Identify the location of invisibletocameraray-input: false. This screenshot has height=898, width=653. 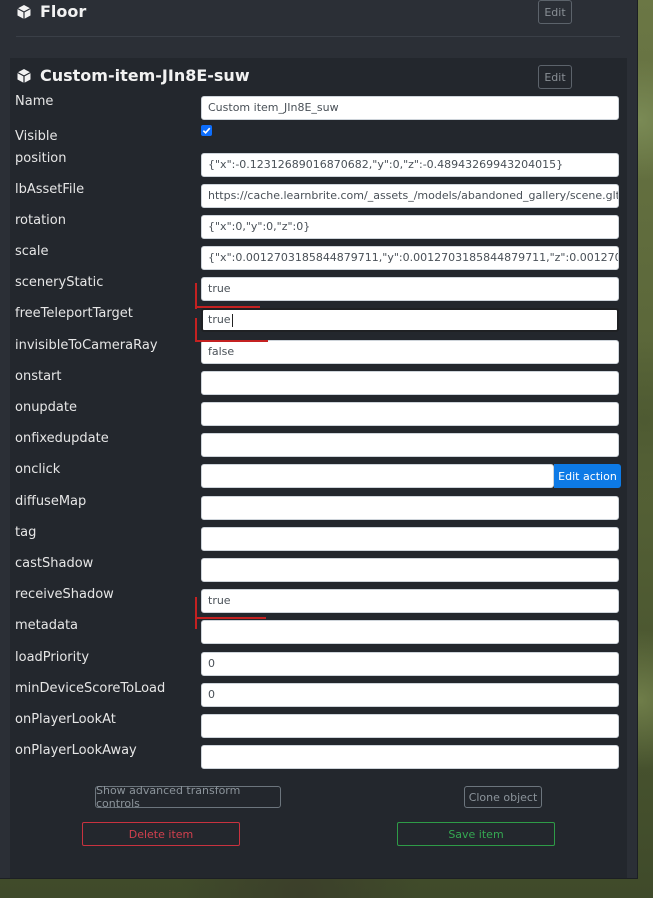
(410, 352).